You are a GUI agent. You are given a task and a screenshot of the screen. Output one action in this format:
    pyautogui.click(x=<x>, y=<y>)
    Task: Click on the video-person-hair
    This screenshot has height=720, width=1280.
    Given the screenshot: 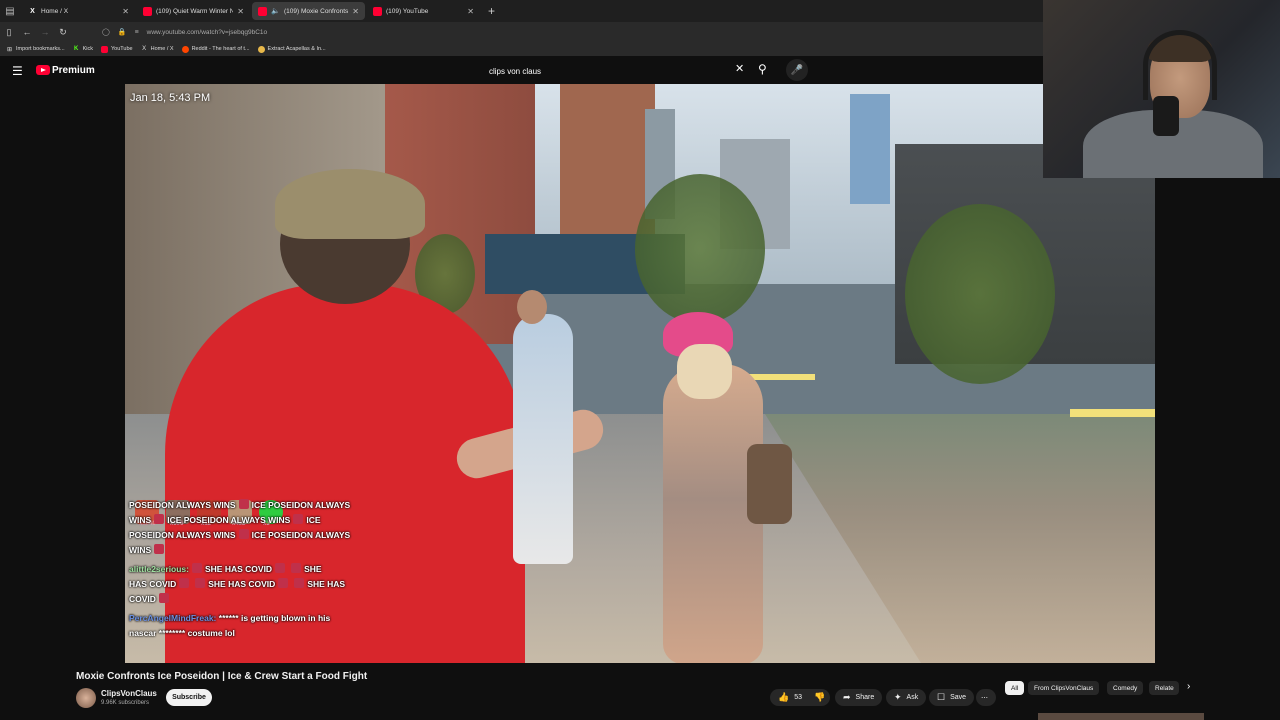 What is the action you would take?
    pyautogui.click(x=704, y=371)
    